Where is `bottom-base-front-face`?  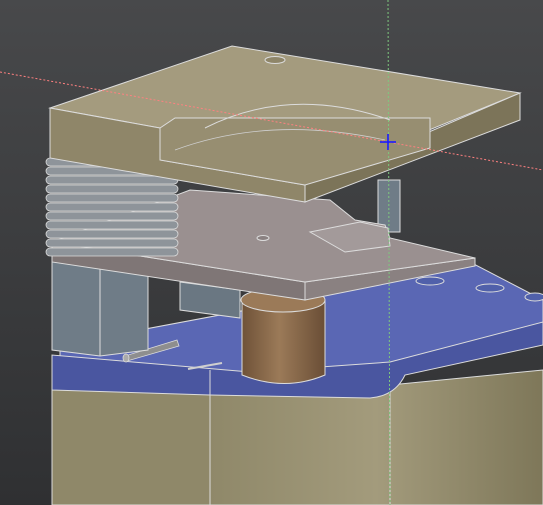 bottom-base-front-face is located at coordinates (131, 446).